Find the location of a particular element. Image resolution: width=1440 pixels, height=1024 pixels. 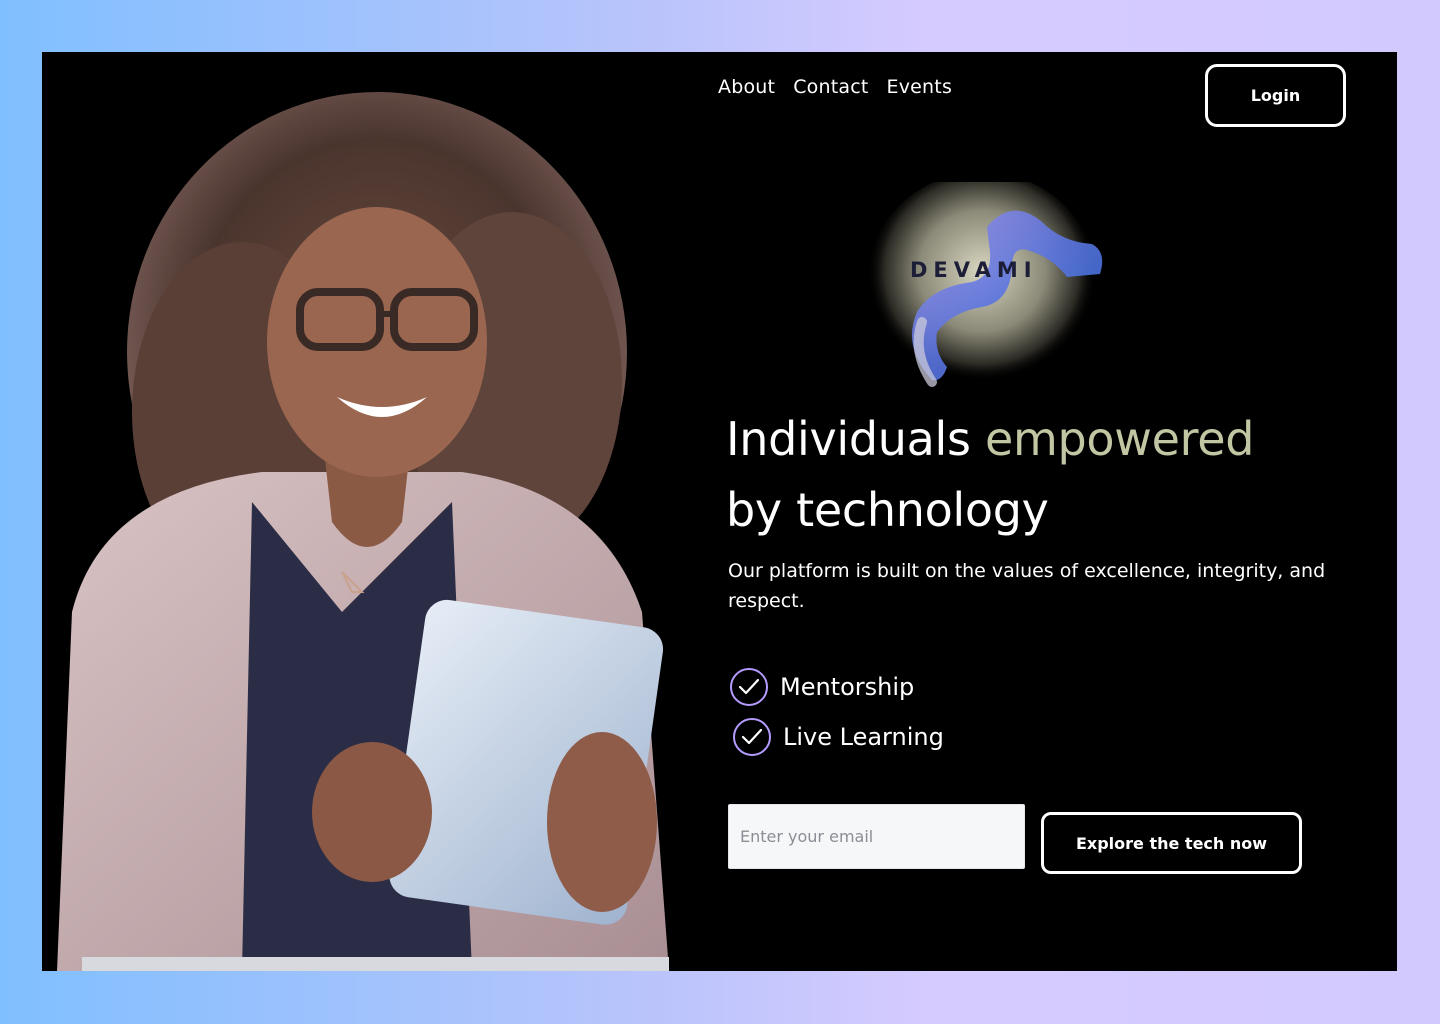

hero-headline: Individuals empowered by technology is located at coordinates (990, 475).